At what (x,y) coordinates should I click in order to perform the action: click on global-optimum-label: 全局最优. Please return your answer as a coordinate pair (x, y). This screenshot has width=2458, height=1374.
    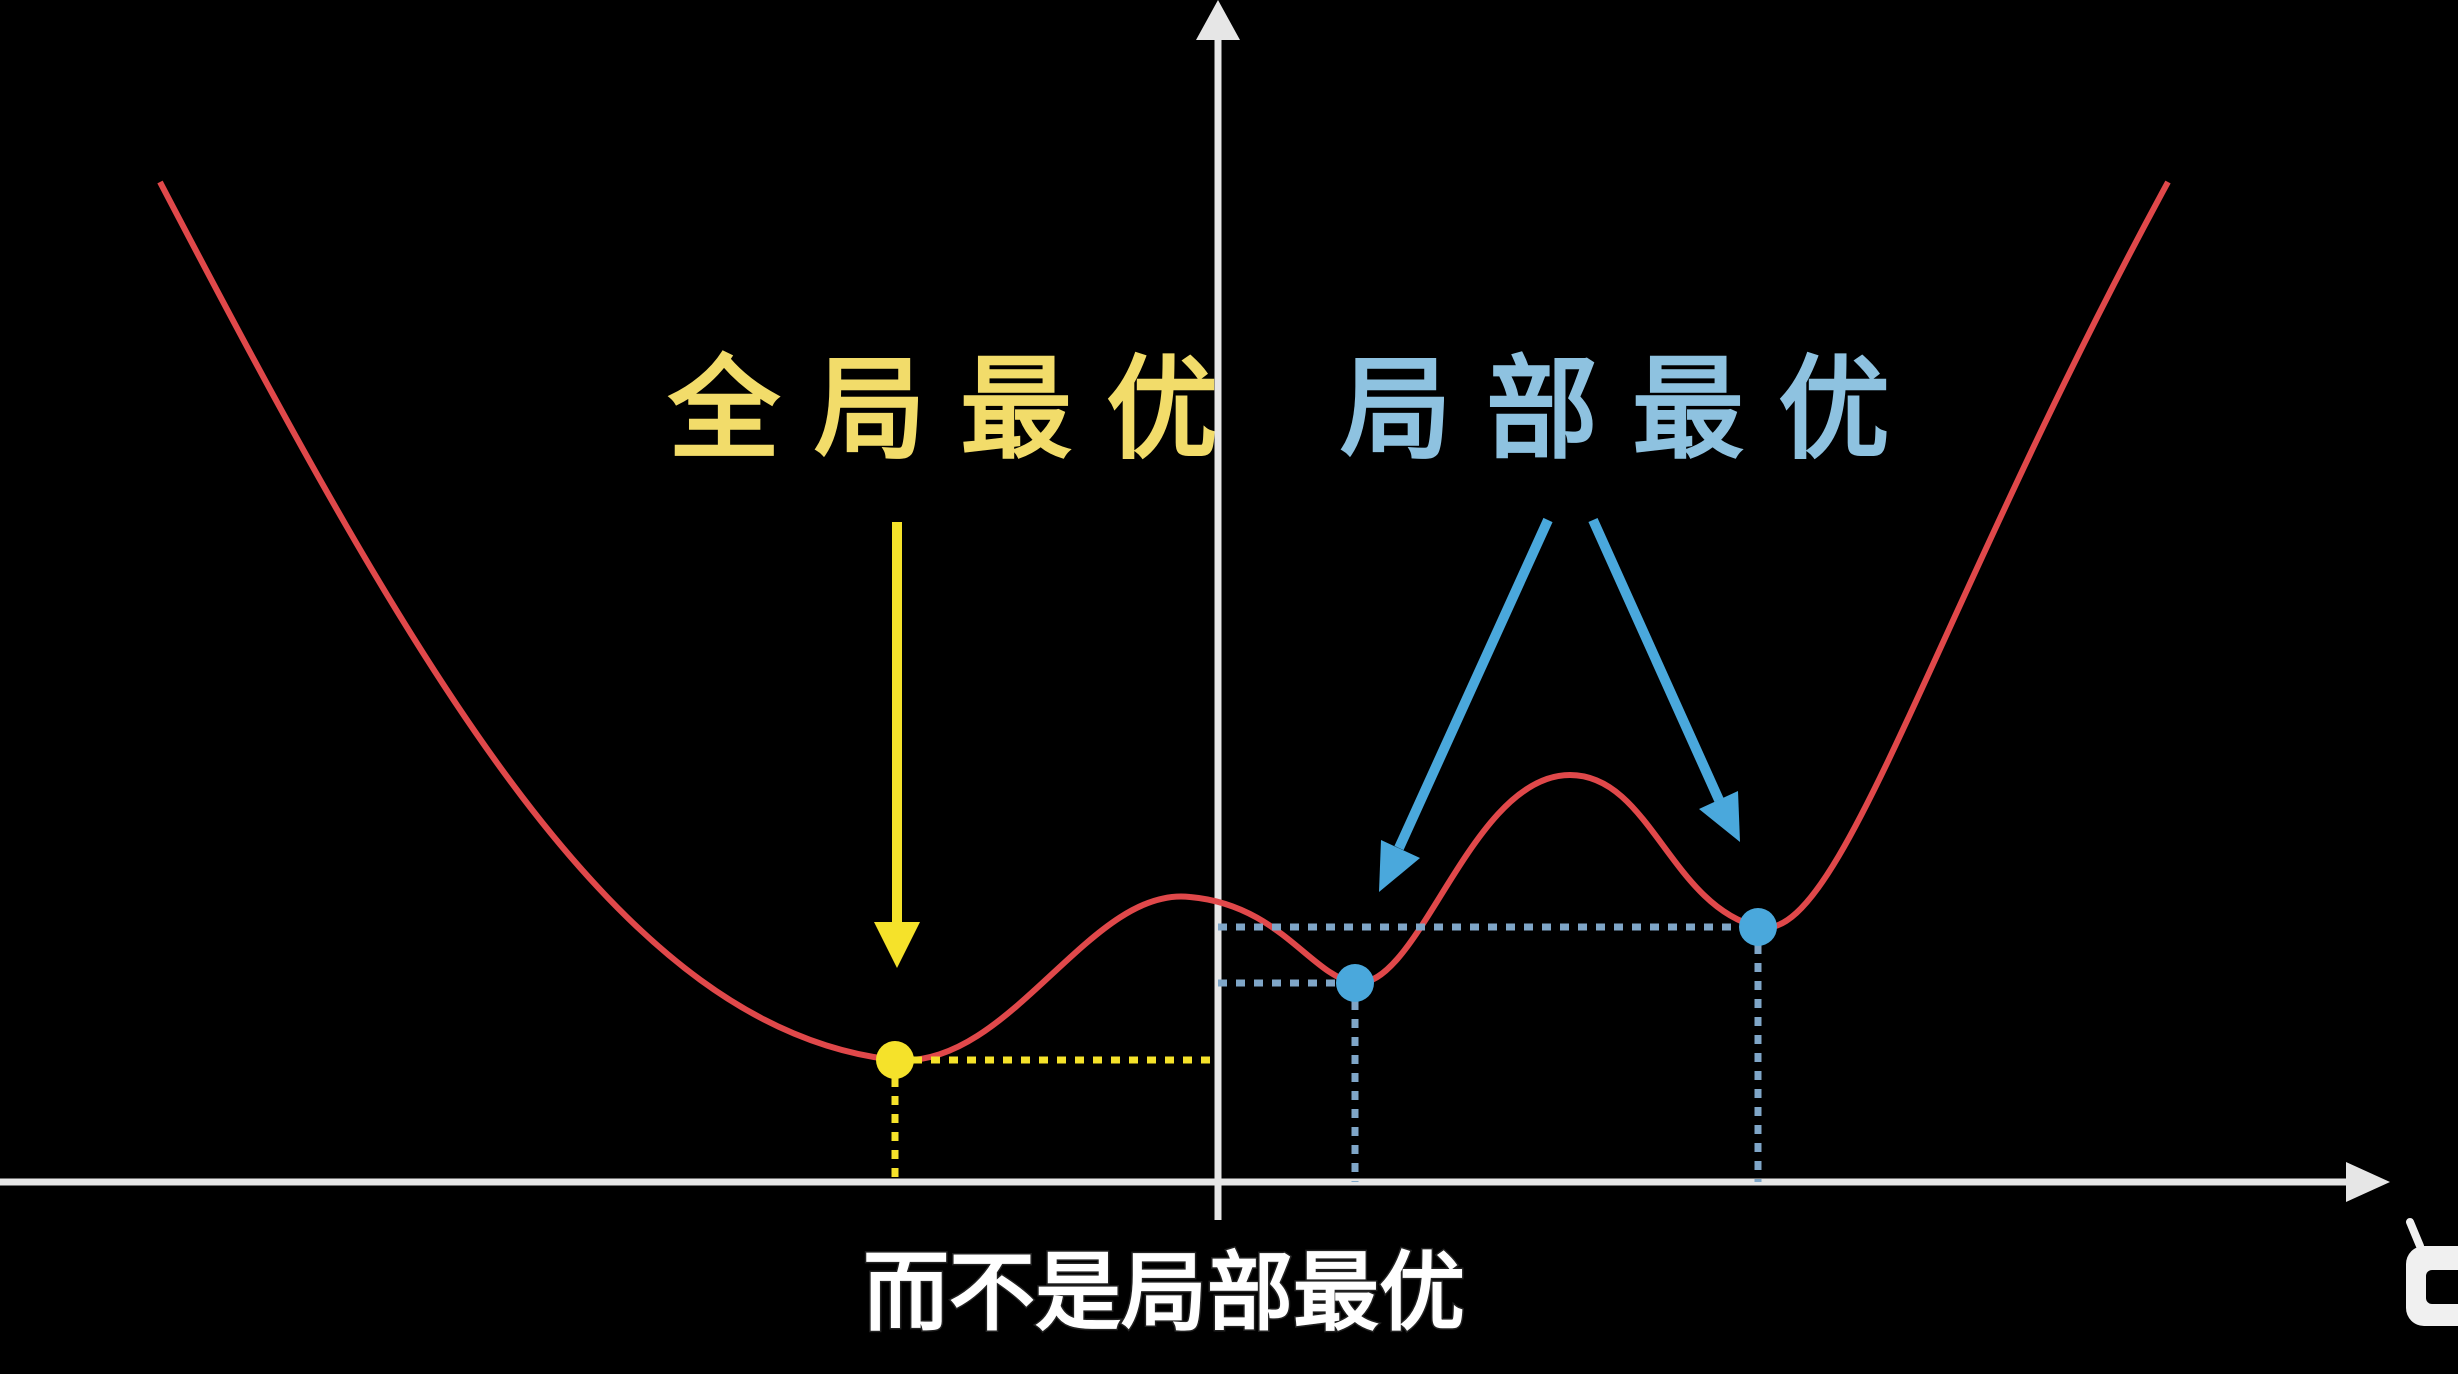
    Looking at the image, I should click on (959, 409).